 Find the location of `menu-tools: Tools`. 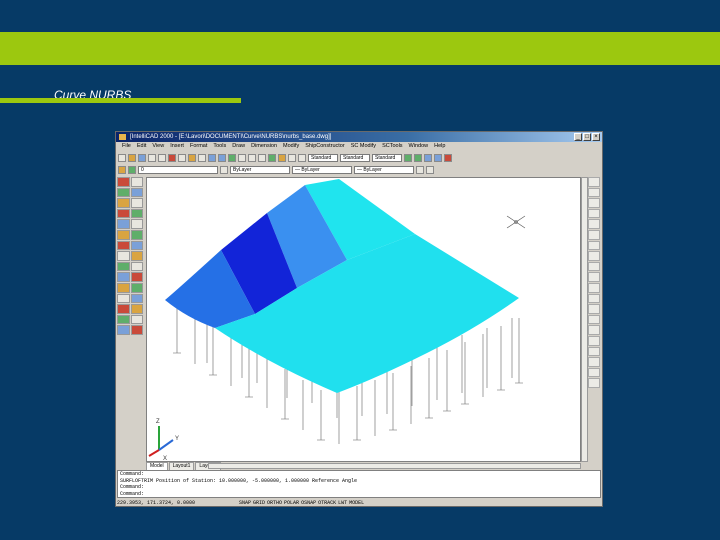

menu-tools: Tools is located at coordinates (219, 146).